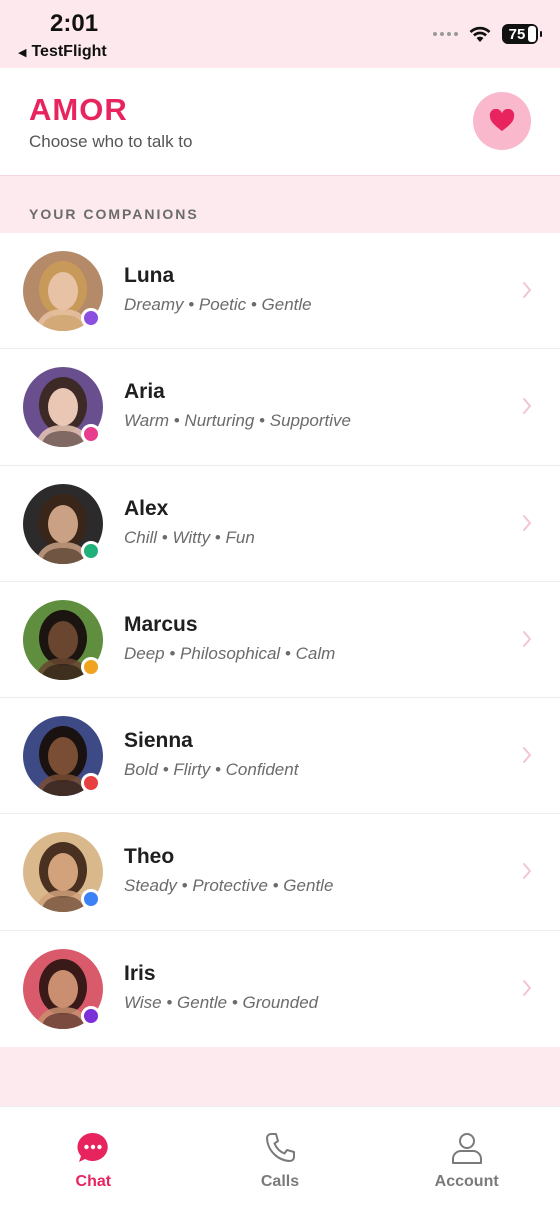 The image size is (560, 1212). What do you see at coordinates (280, 872) in the screenshot?
I see `companion-row-theo: Theo Steady • Protective • Gentle` at bounding box center [280, 872].